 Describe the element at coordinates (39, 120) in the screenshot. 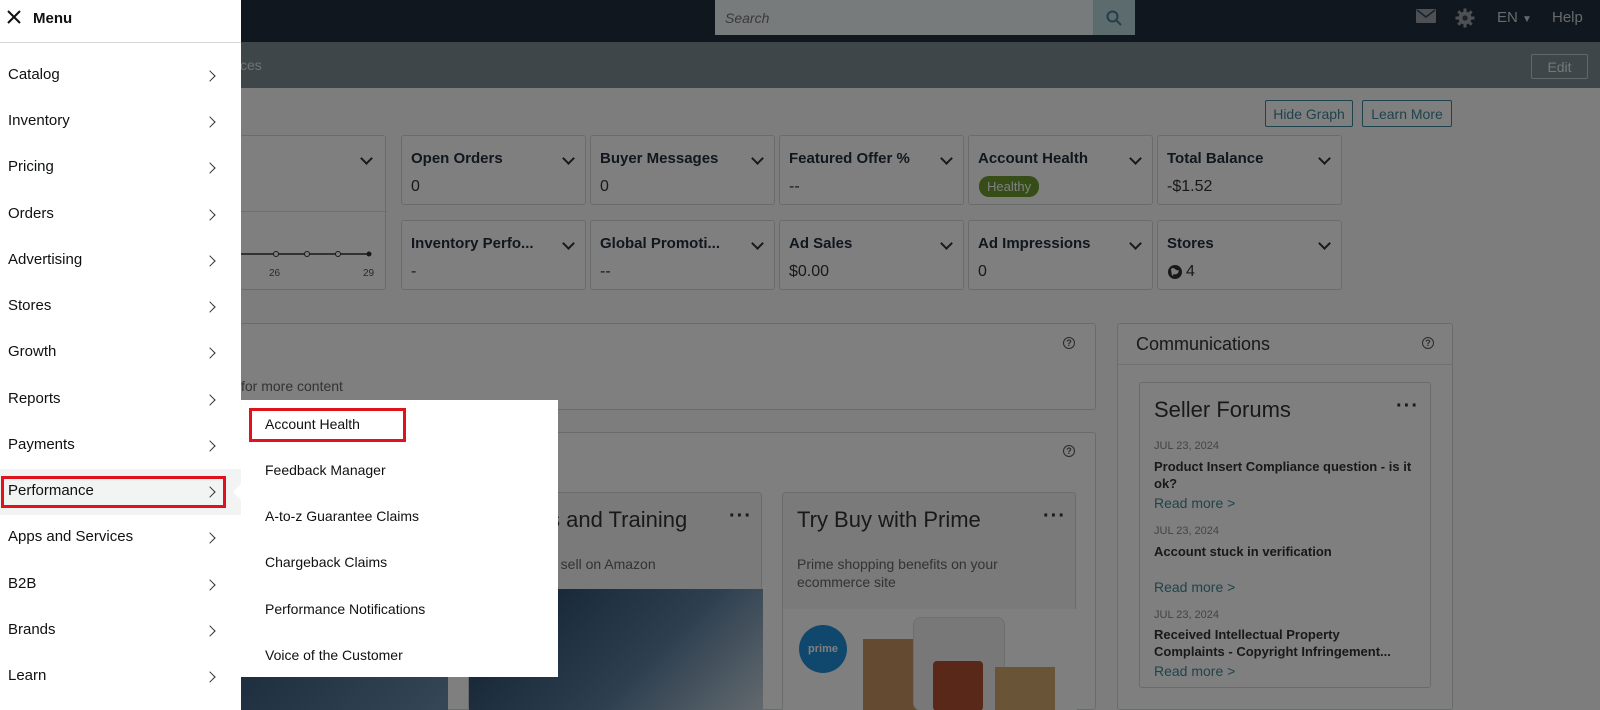

I see `menu-item-label: Inventory` at that location.